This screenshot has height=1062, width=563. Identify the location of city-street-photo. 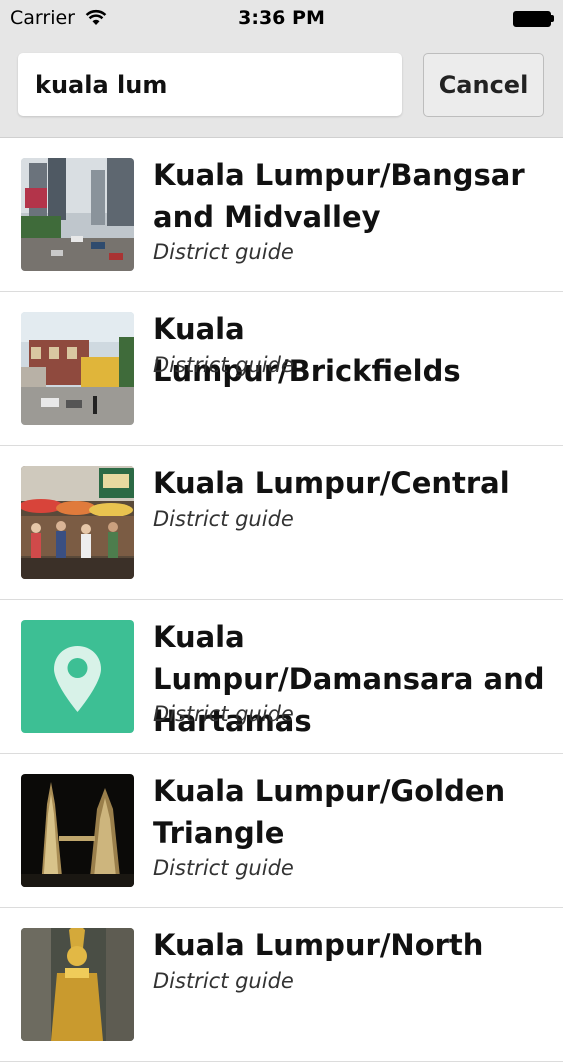
(77, 214).